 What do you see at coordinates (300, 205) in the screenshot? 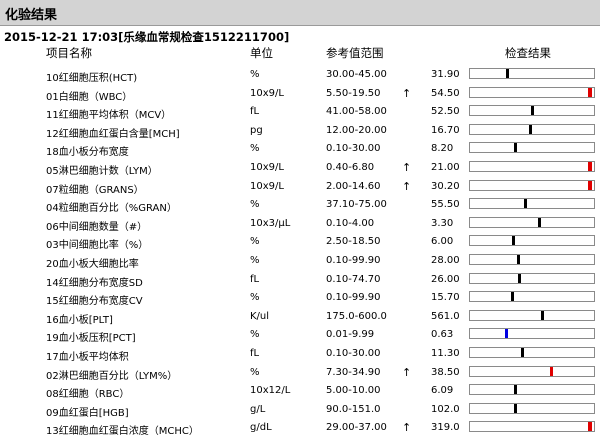
I see `table-row: 04粒细胞百分比（%GRAN）% 37.10-75.00 55.50` at bounding box center [300, 205].